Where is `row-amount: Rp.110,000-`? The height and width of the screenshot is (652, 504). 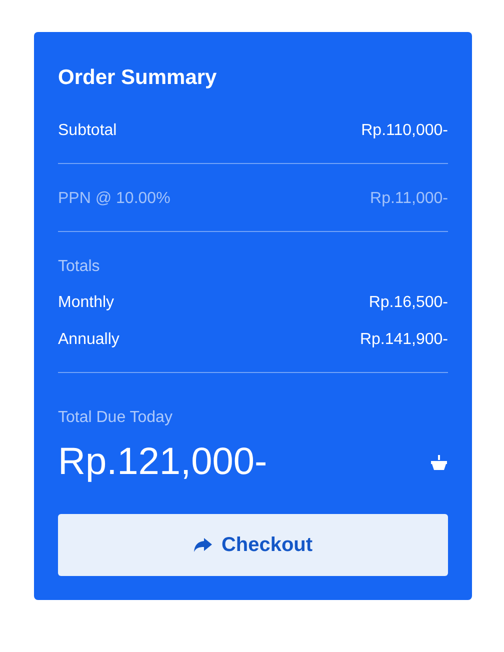 row-amount: Rp.110,000- is located at coordinates (404, 131).